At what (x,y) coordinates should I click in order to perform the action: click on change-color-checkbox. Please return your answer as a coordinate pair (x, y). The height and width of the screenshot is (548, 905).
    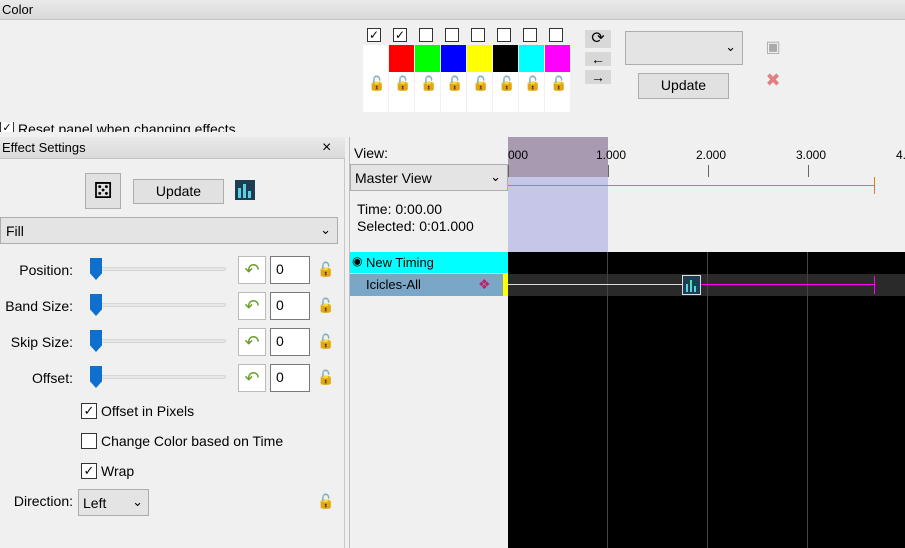
    Looking at the image, I should click on (89, 441).